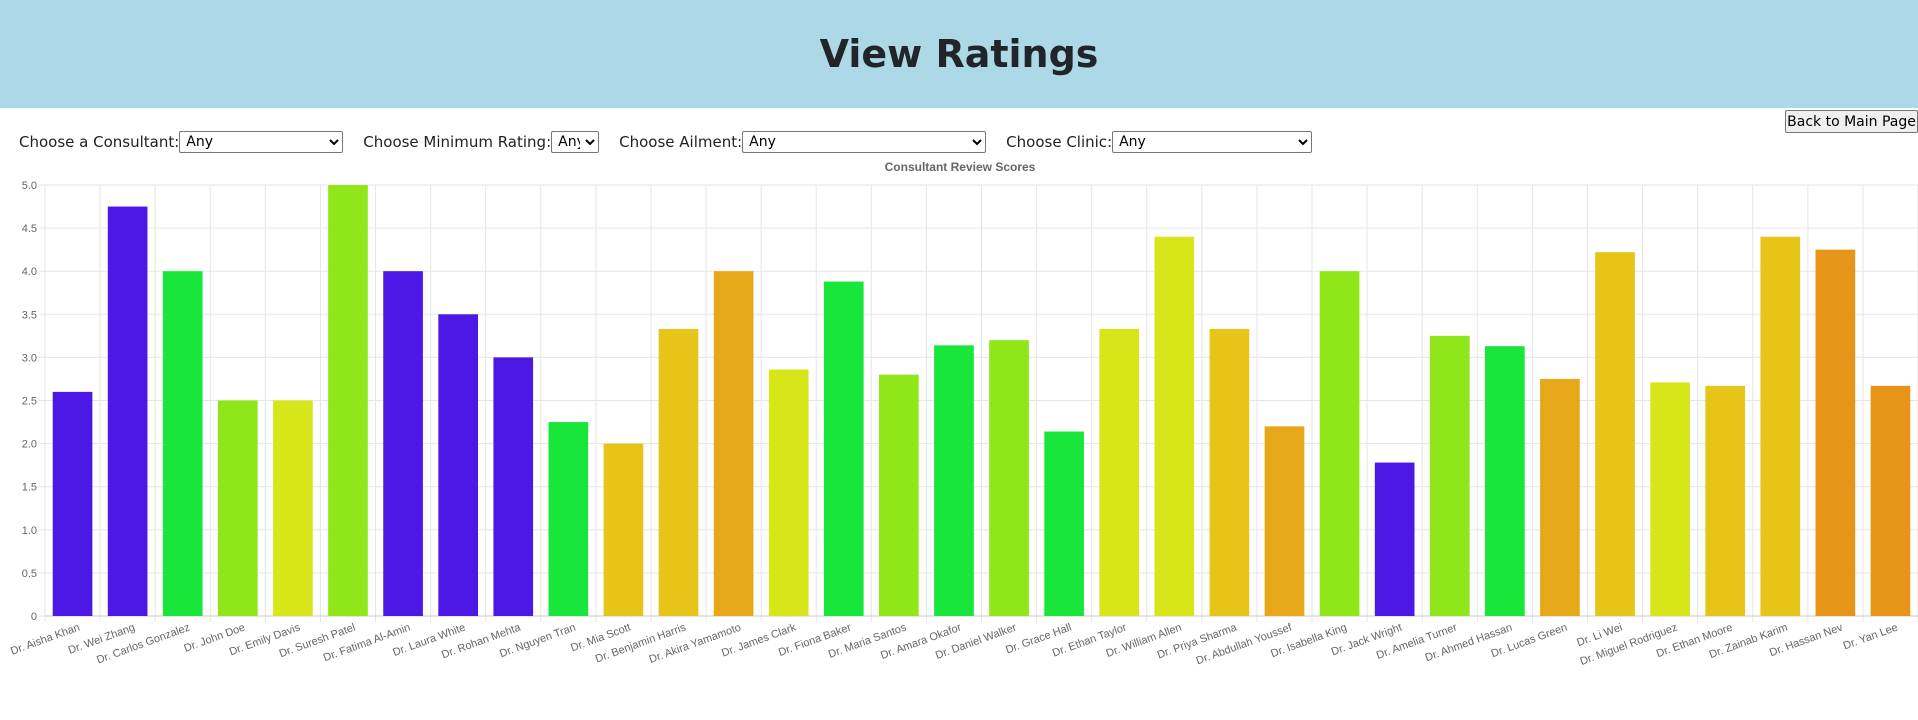 The height and width of the screenshot is (720, 1918). I want to click on y-tick-label: 2.5, so click(29, 402).